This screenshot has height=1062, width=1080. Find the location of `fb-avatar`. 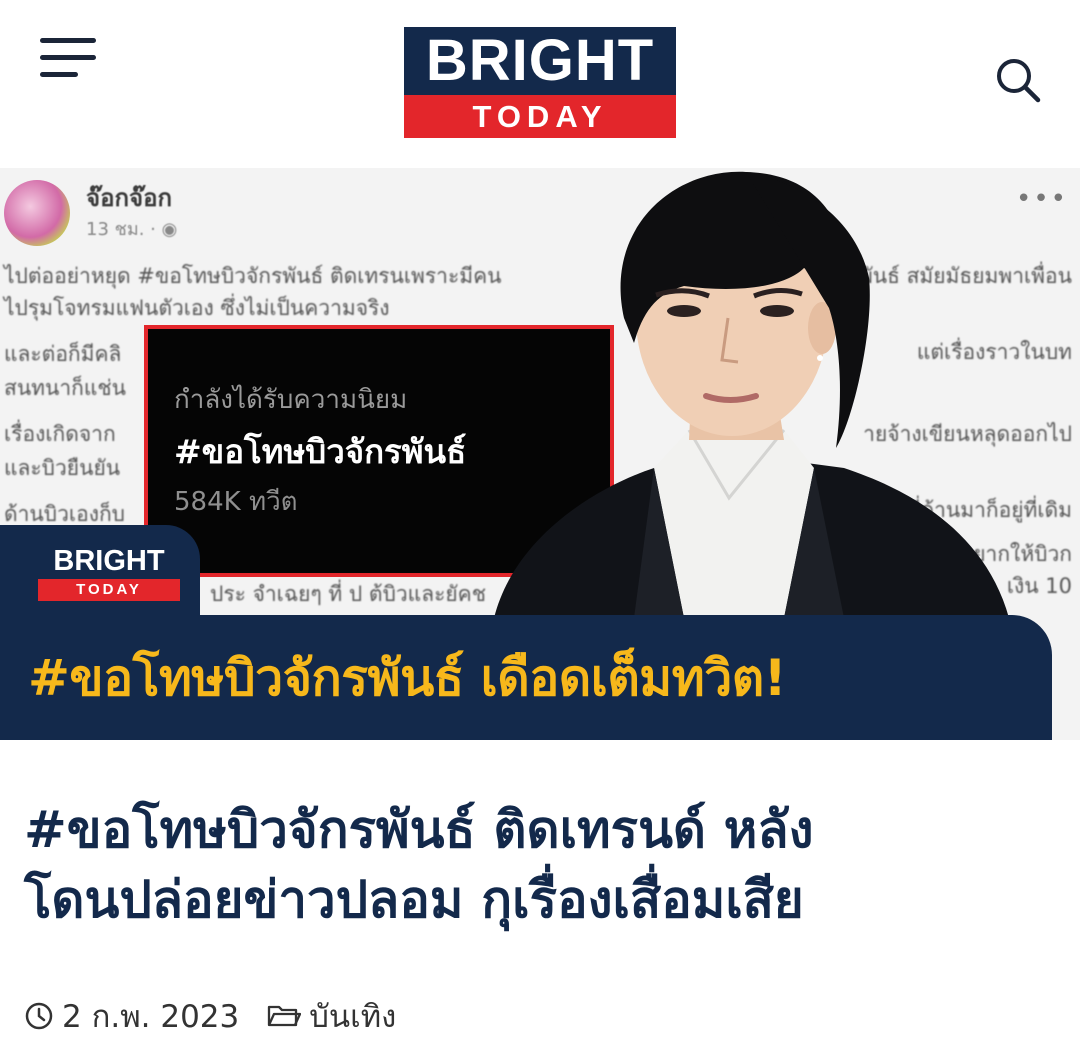

fb-avatar is located at coordinates (37, 213).